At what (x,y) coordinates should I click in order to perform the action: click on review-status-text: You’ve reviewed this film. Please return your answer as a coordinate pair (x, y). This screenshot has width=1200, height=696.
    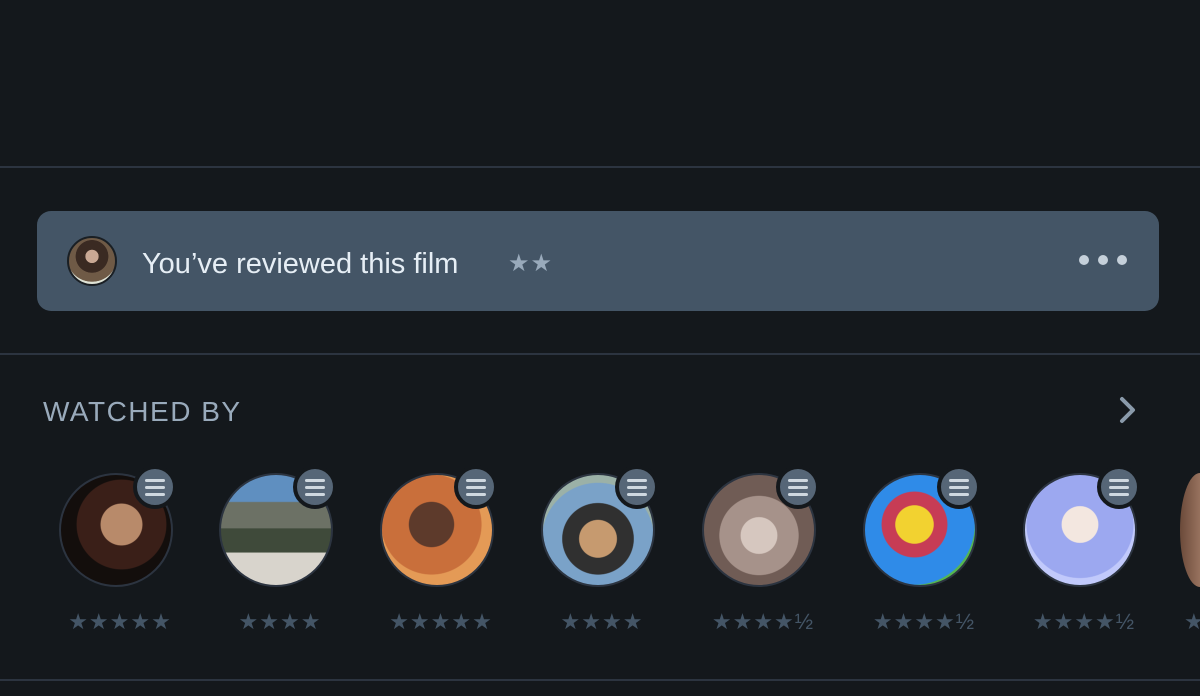
    Looking at the image, I should click on (300, 264).